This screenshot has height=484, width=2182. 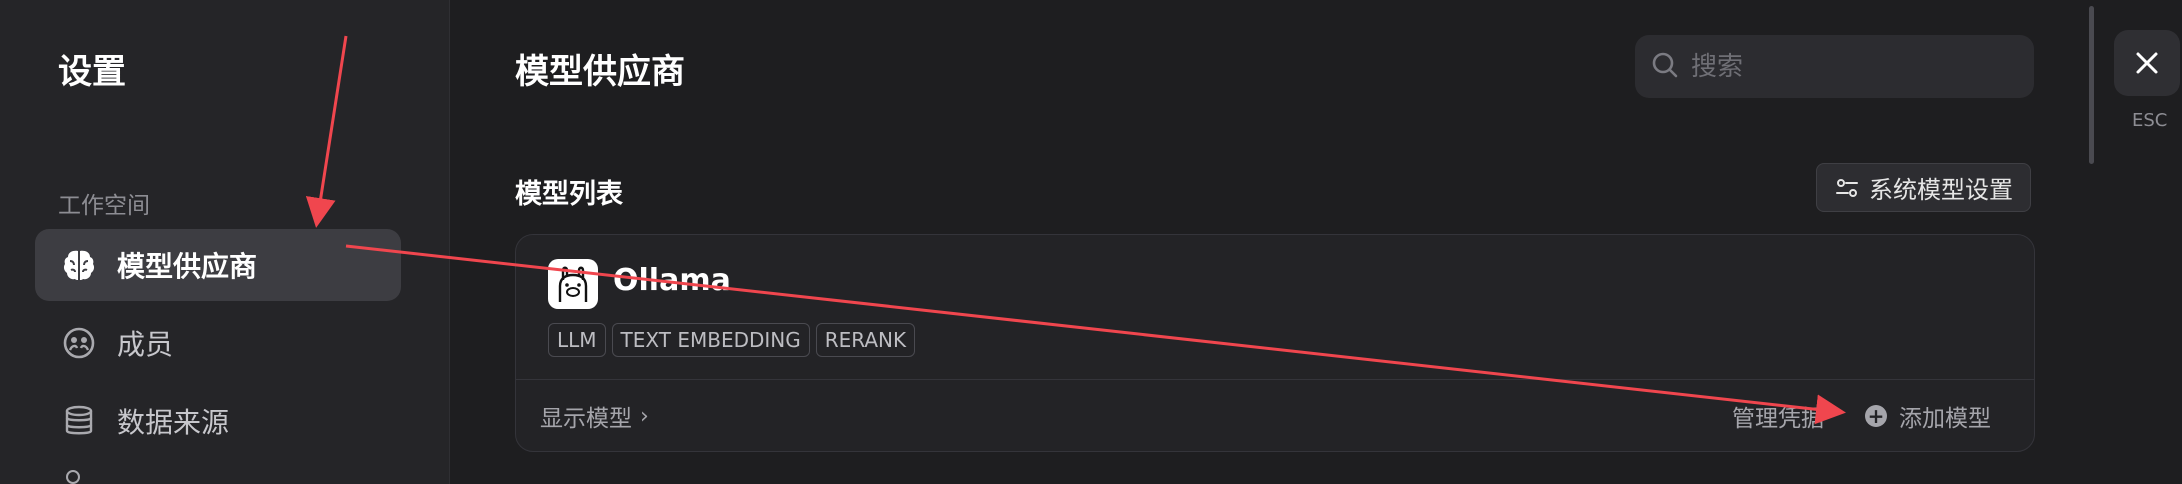 I want to click on add-model-label: 添加模型, so click(x=1945, y=419).